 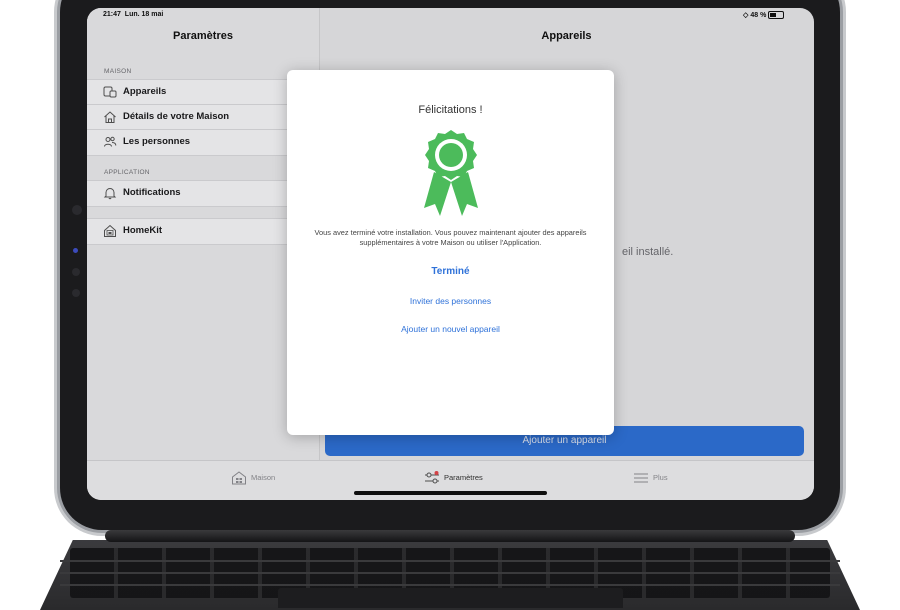 I want to click on invite-people-link: Inviter des personnes, so click(x=450, y=301).